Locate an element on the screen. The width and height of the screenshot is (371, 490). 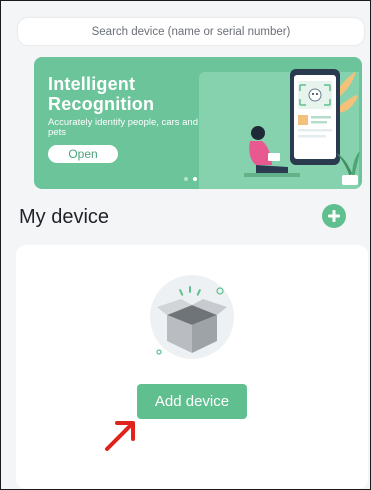
open-box-icon is located at coordinates (192, 317).